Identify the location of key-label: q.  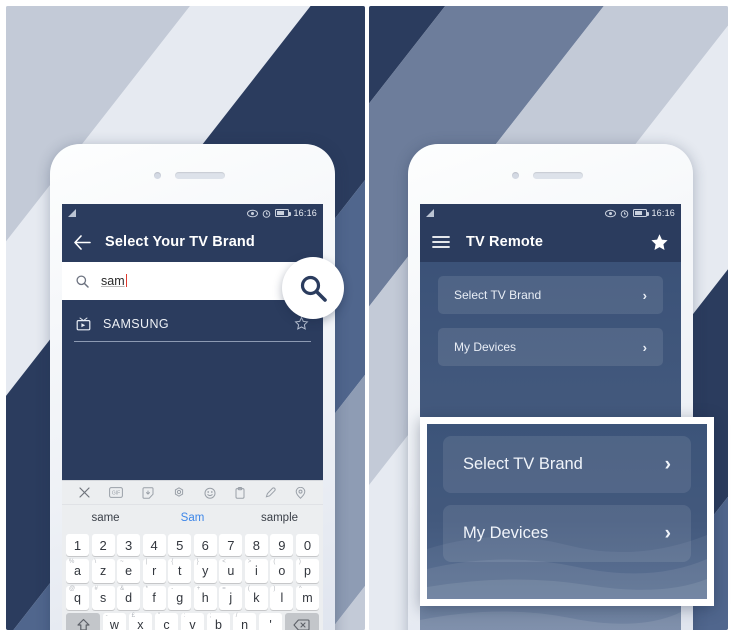
(77, 598).